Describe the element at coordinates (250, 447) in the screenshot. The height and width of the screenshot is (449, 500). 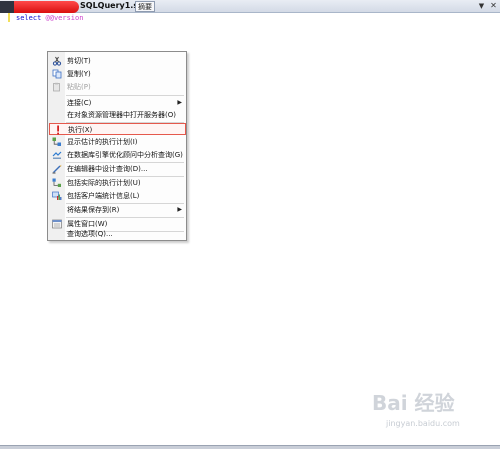
I see `editor-bottom-border` at that location.